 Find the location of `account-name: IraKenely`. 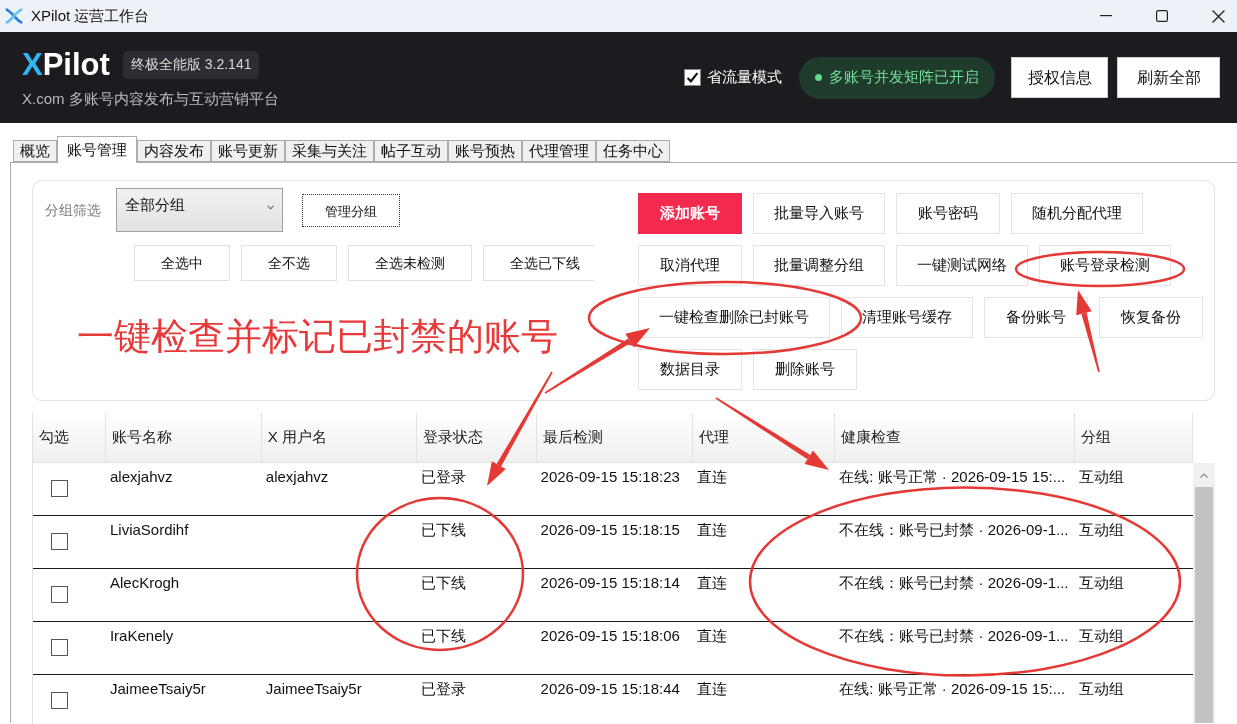

account-name: IraKenely is located at coordinates (141, 635).